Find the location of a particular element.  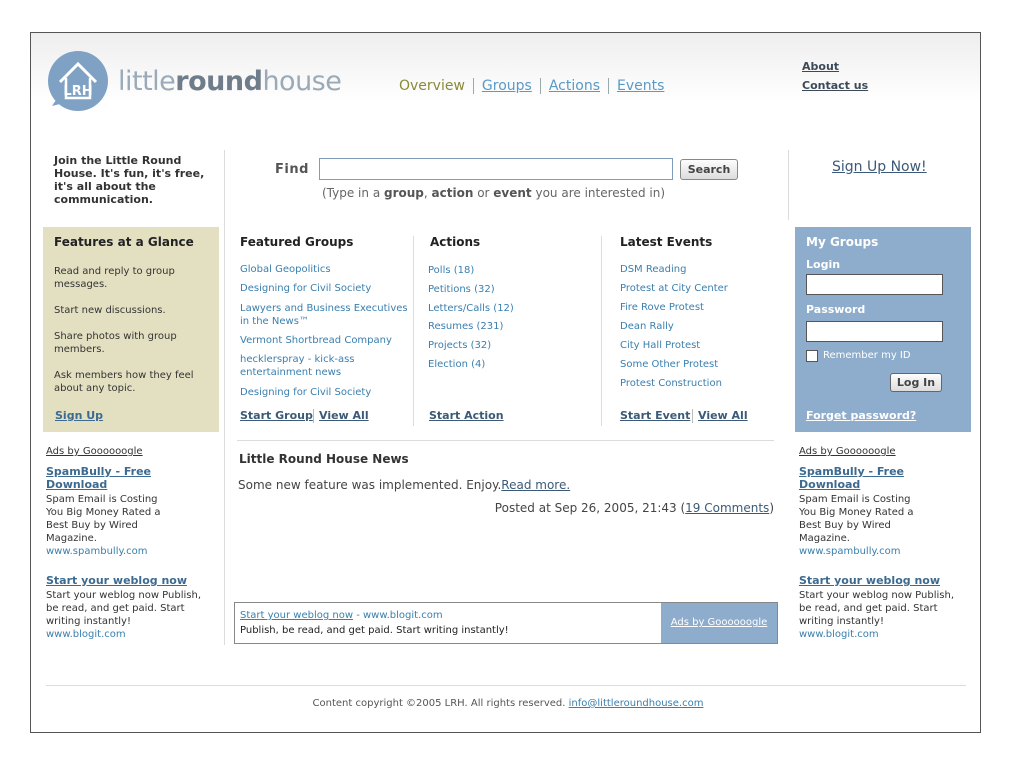

event-link: Dean Rally is located at coordinates (647, 326).